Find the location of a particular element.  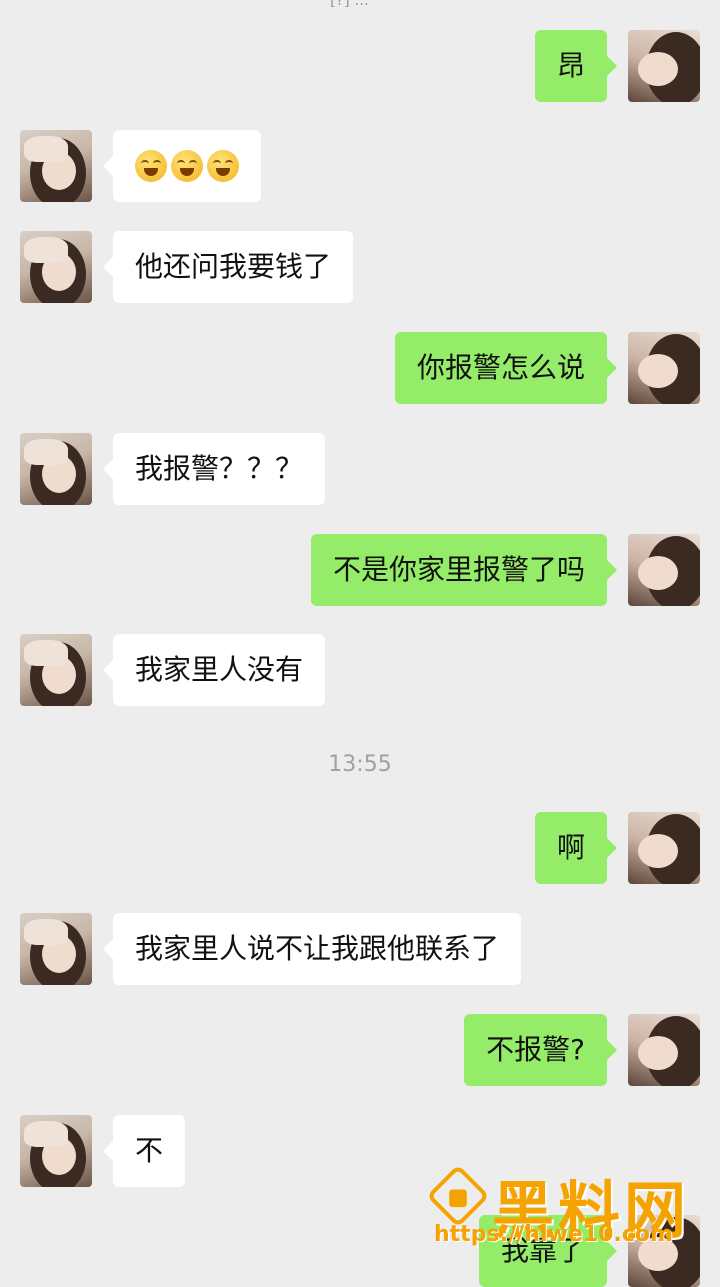

message-bubble-other: 我家里人没有 is located at coordinates (214, 670).